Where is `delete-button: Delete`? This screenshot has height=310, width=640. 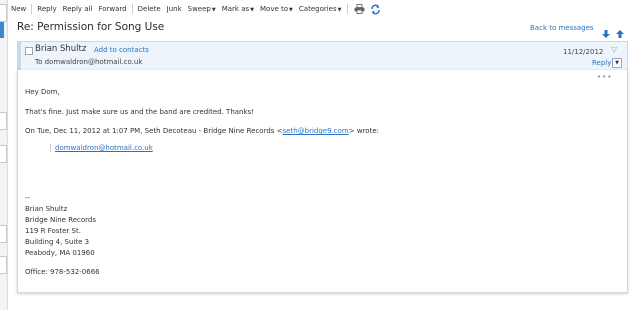 delete-button: Delete is located at coordinates (149, 9).